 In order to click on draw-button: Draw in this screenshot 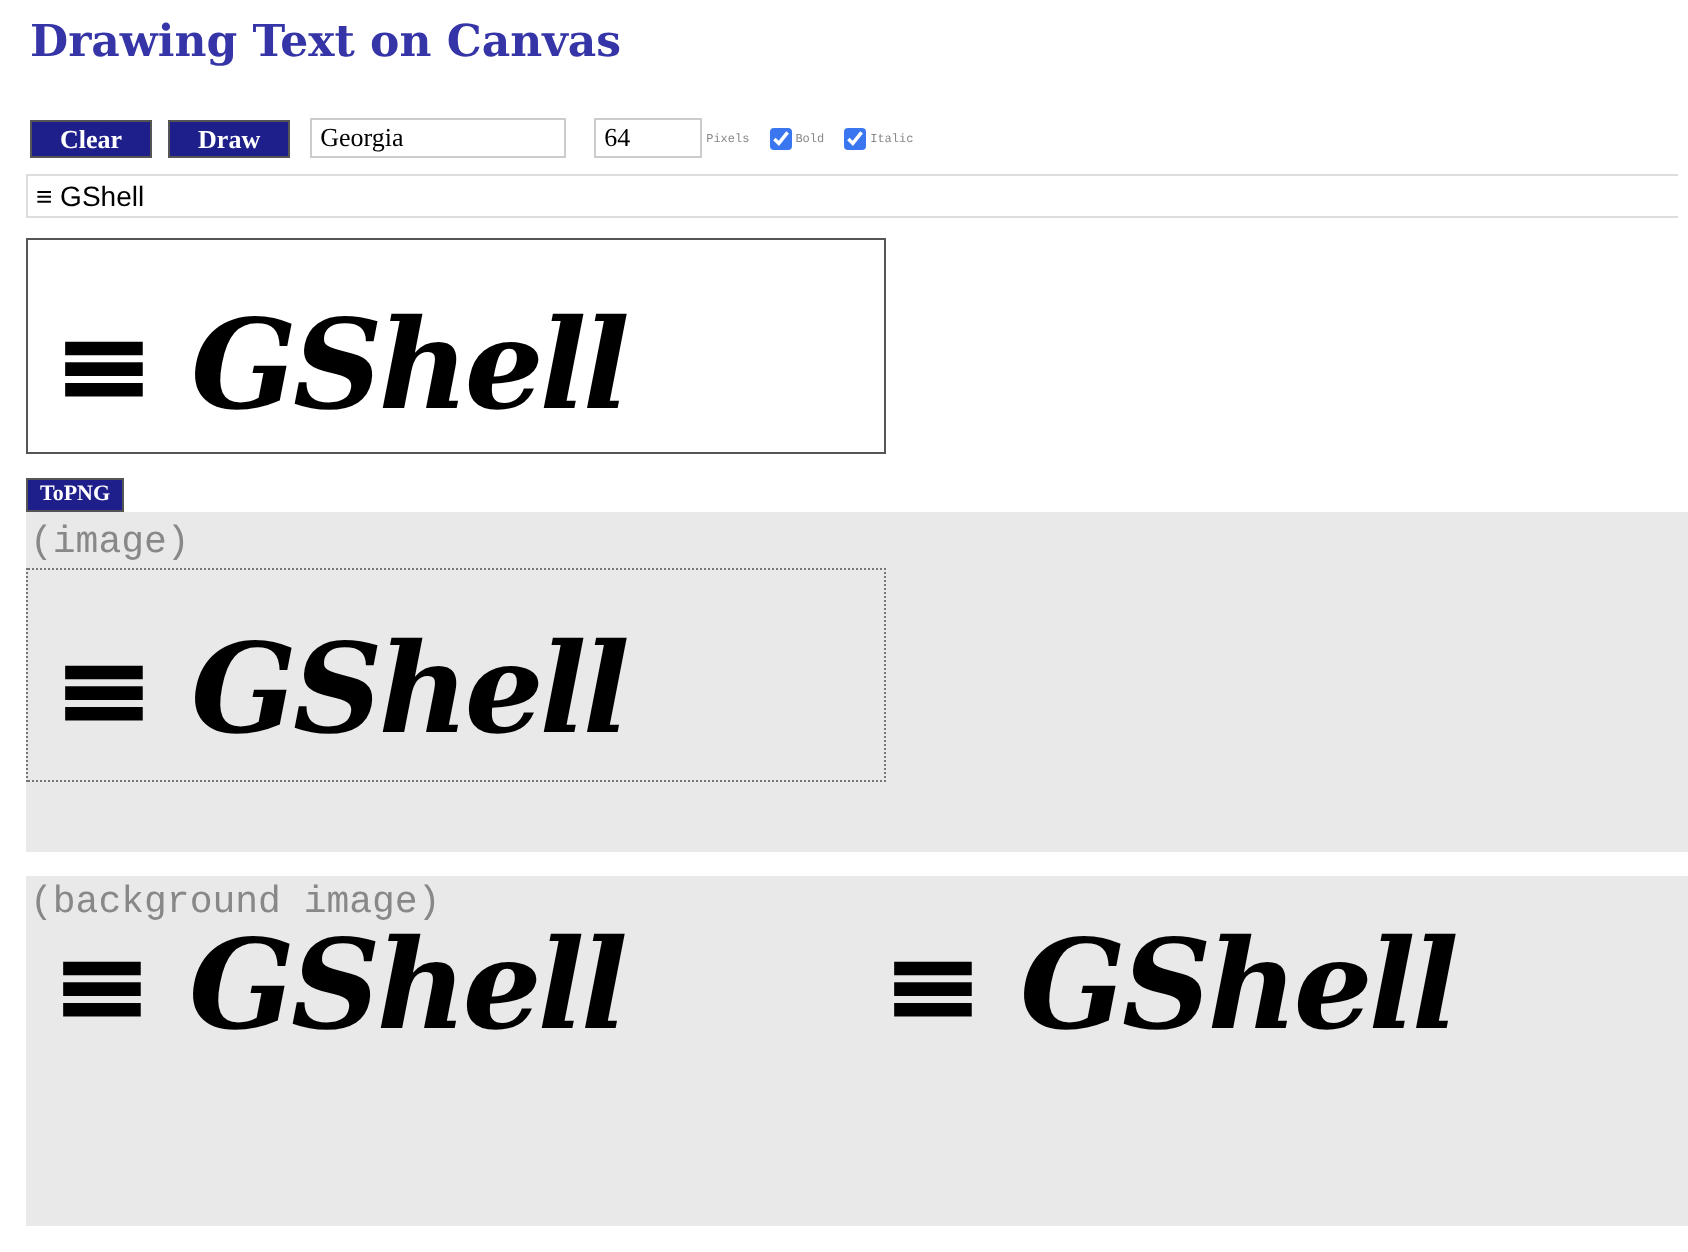, I will do `click(229, 138)`.